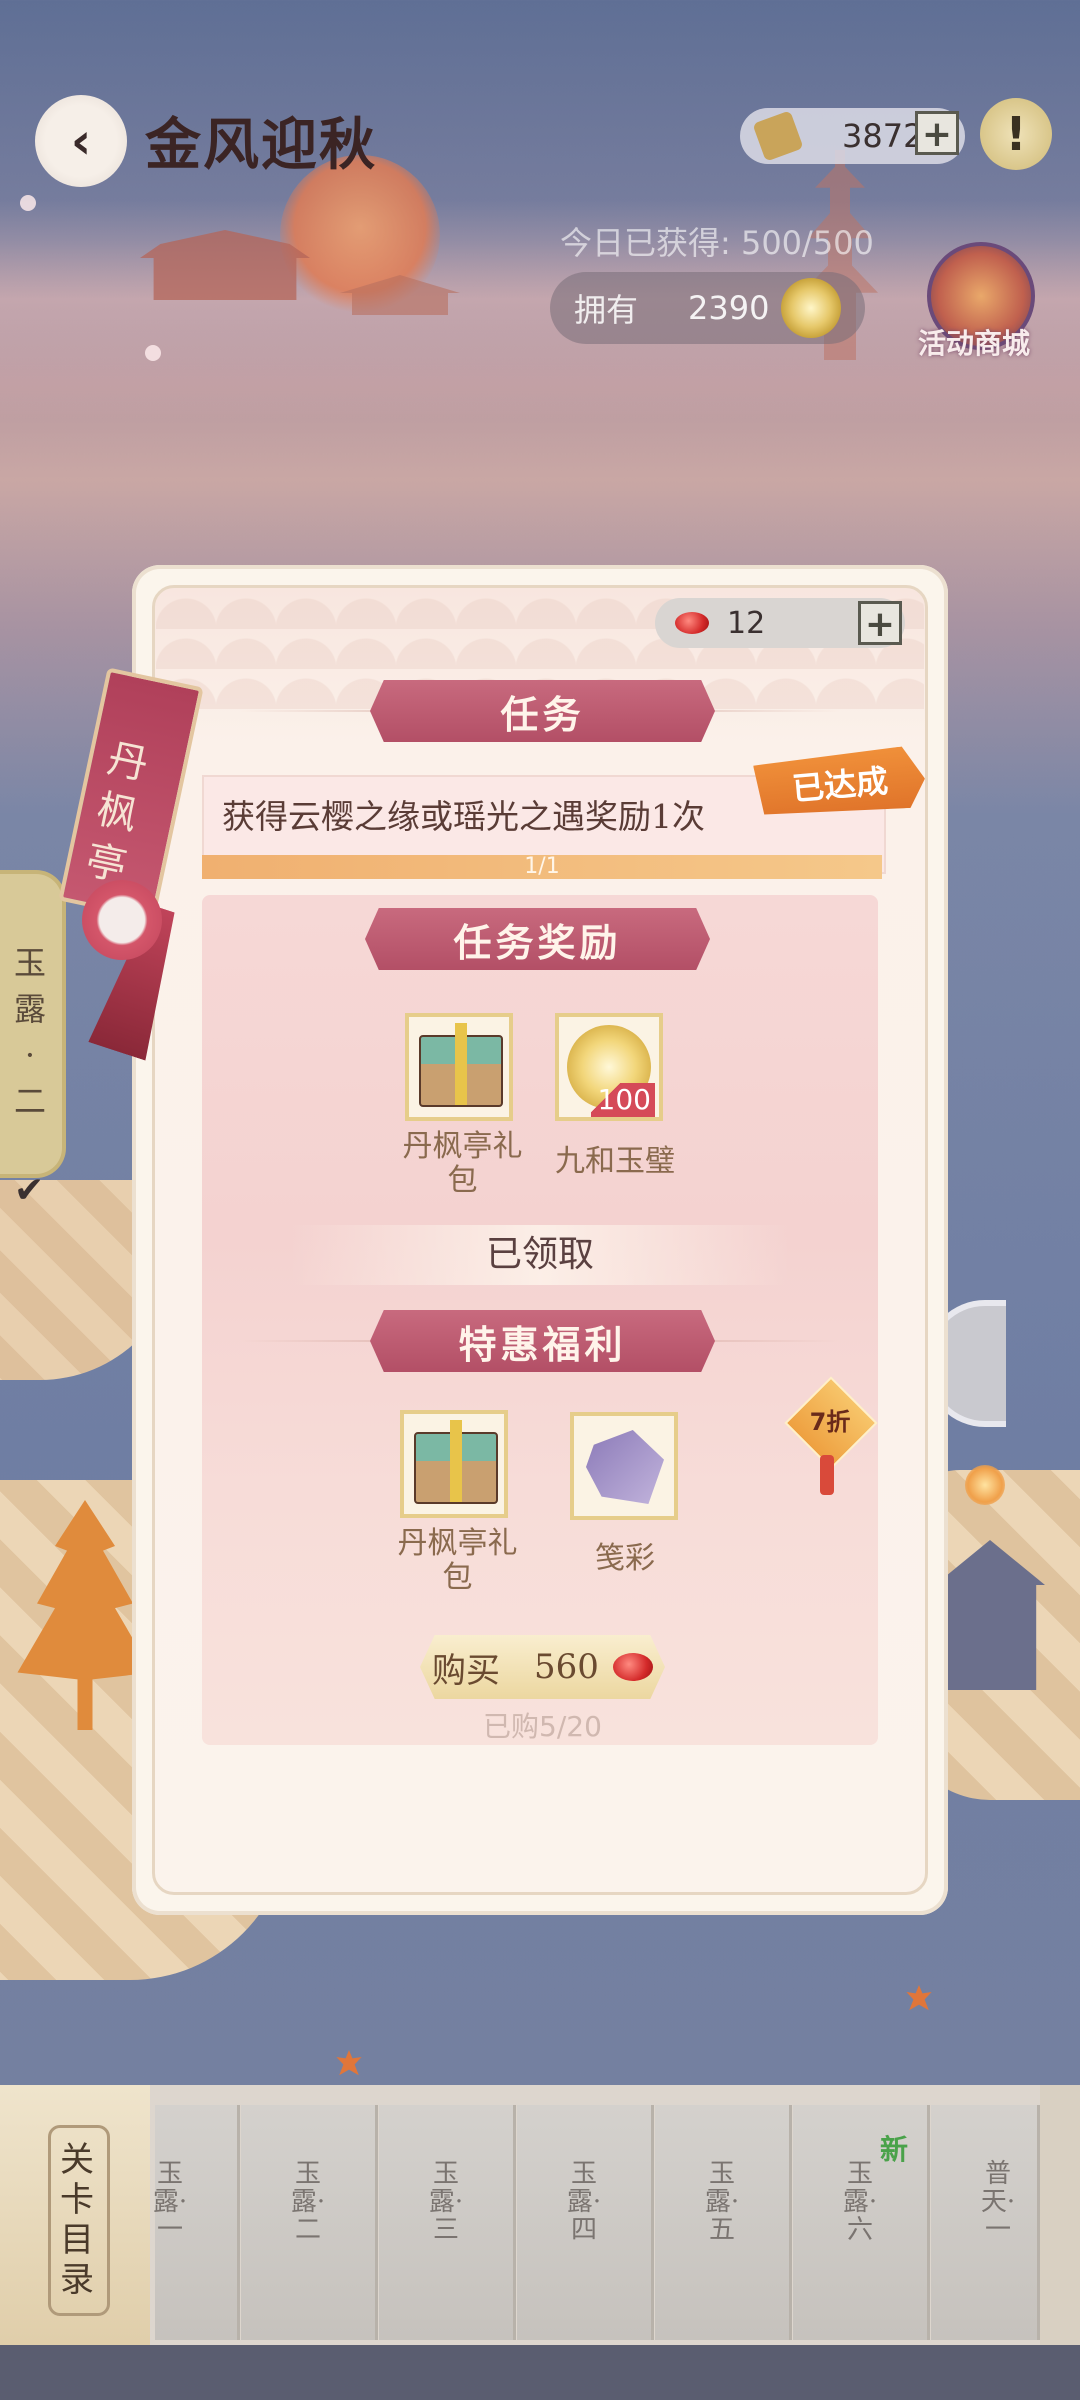 This screenshot has height=2400, width=1080. What do you see at coordinates (457, 1560) in the screenshot?
I see `offer-item-label: 丹枫亭礼包` at bounding box center [457, 1560].